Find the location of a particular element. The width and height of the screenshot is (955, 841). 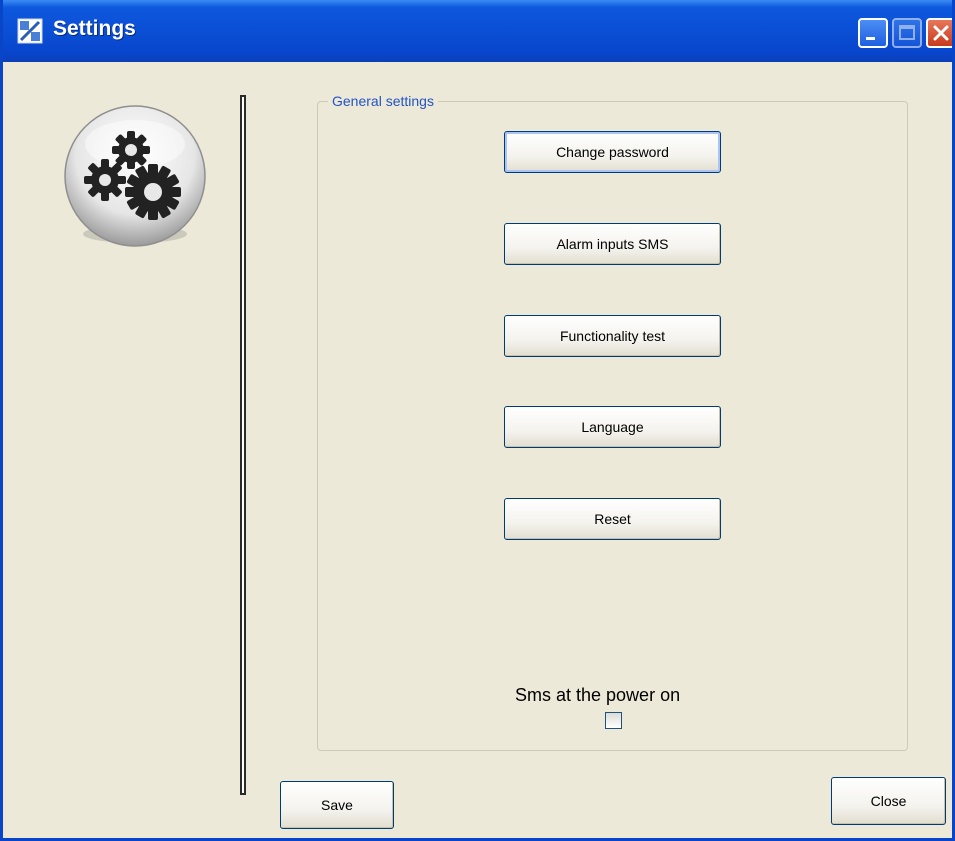

close-icon is located at coordinates (941, 33).